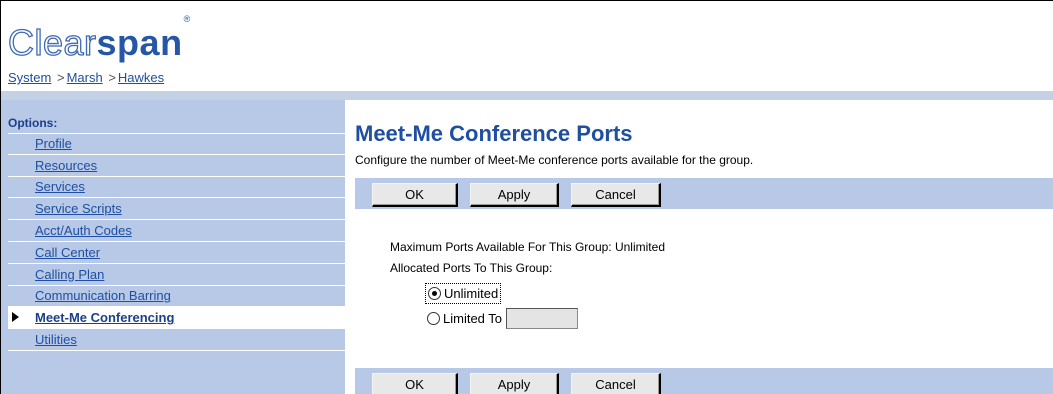  Describe the element at coordinates (83, 230) in the screenshot. I see `sidebar-item-label: Acct/Auth Codes` at that location.